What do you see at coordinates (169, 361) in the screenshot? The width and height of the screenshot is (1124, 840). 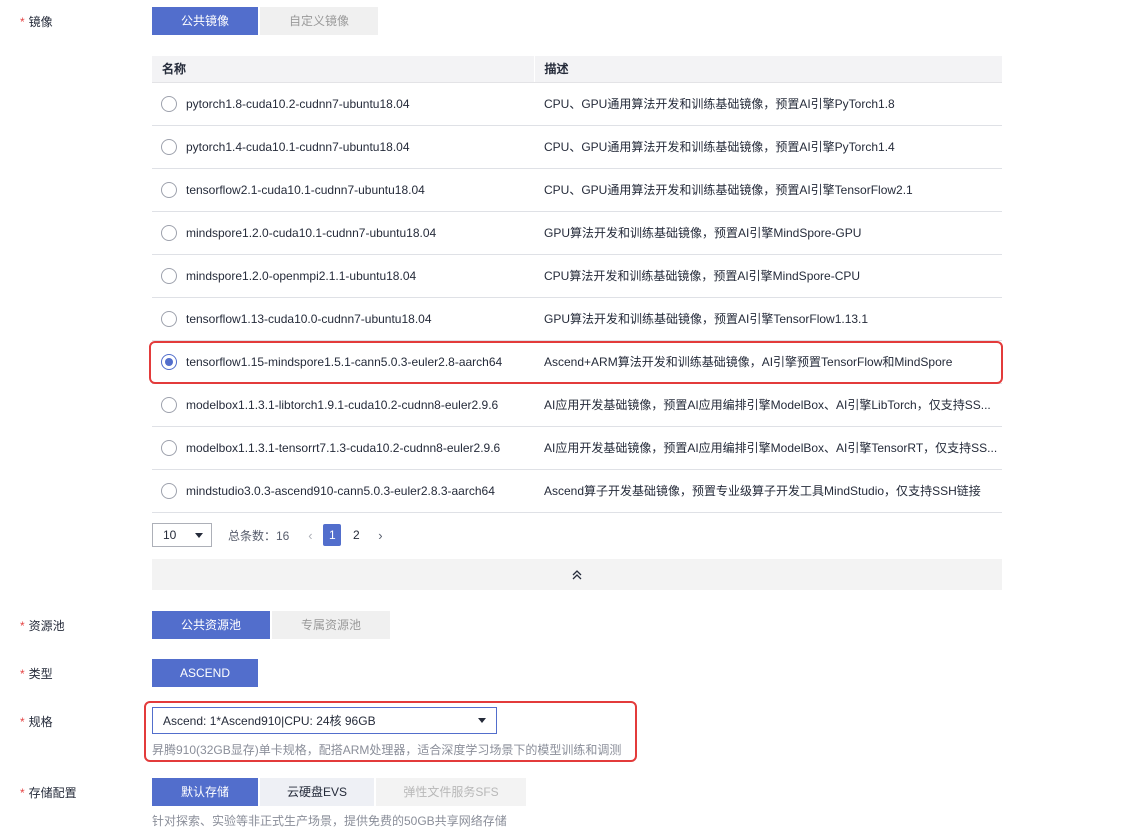 I see `radio-button-checked` at bounding box center [169, 361].